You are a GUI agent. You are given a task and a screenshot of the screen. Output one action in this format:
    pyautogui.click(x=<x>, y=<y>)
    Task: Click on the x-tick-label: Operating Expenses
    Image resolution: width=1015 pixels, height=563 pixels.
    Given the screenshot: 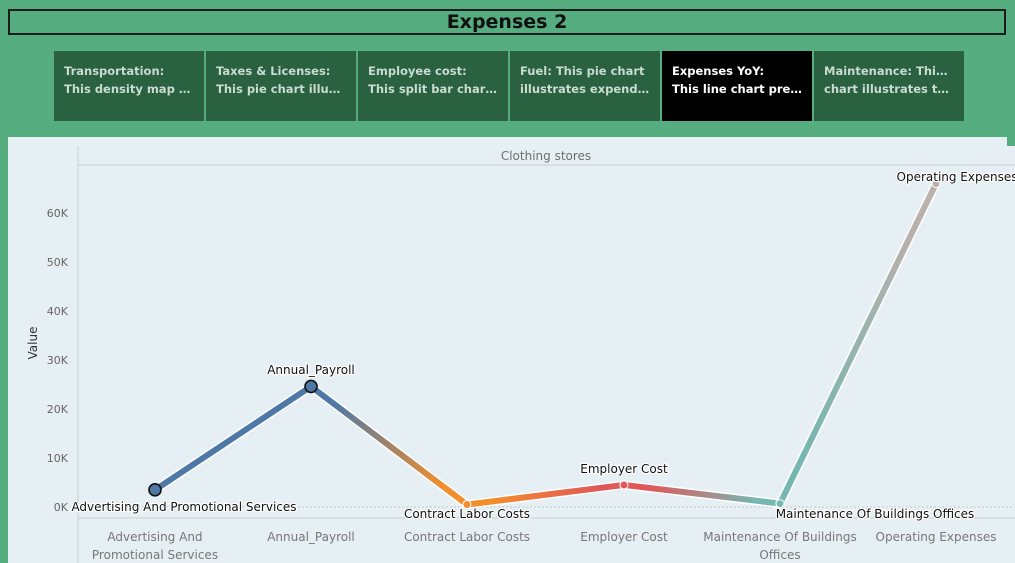 What is the action you would take?
    pyautogui.click(x=936, y=537)
    